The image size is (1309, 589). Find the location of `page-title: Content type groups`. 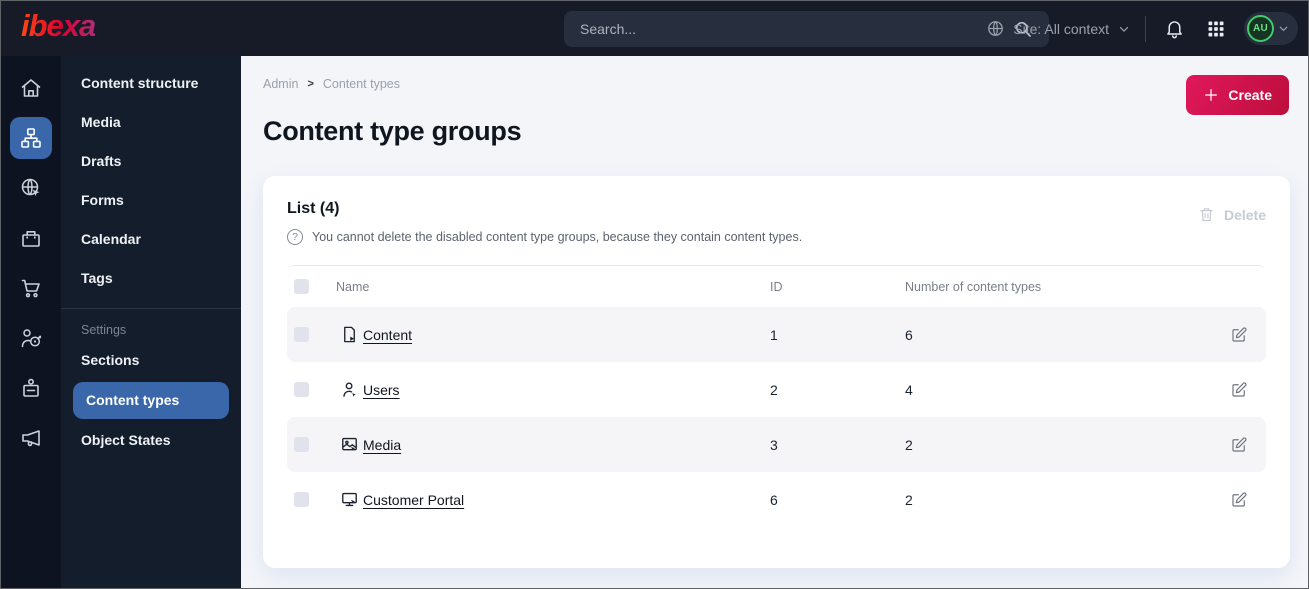

page-title: Content type groups is located at coordinates (392, 131).